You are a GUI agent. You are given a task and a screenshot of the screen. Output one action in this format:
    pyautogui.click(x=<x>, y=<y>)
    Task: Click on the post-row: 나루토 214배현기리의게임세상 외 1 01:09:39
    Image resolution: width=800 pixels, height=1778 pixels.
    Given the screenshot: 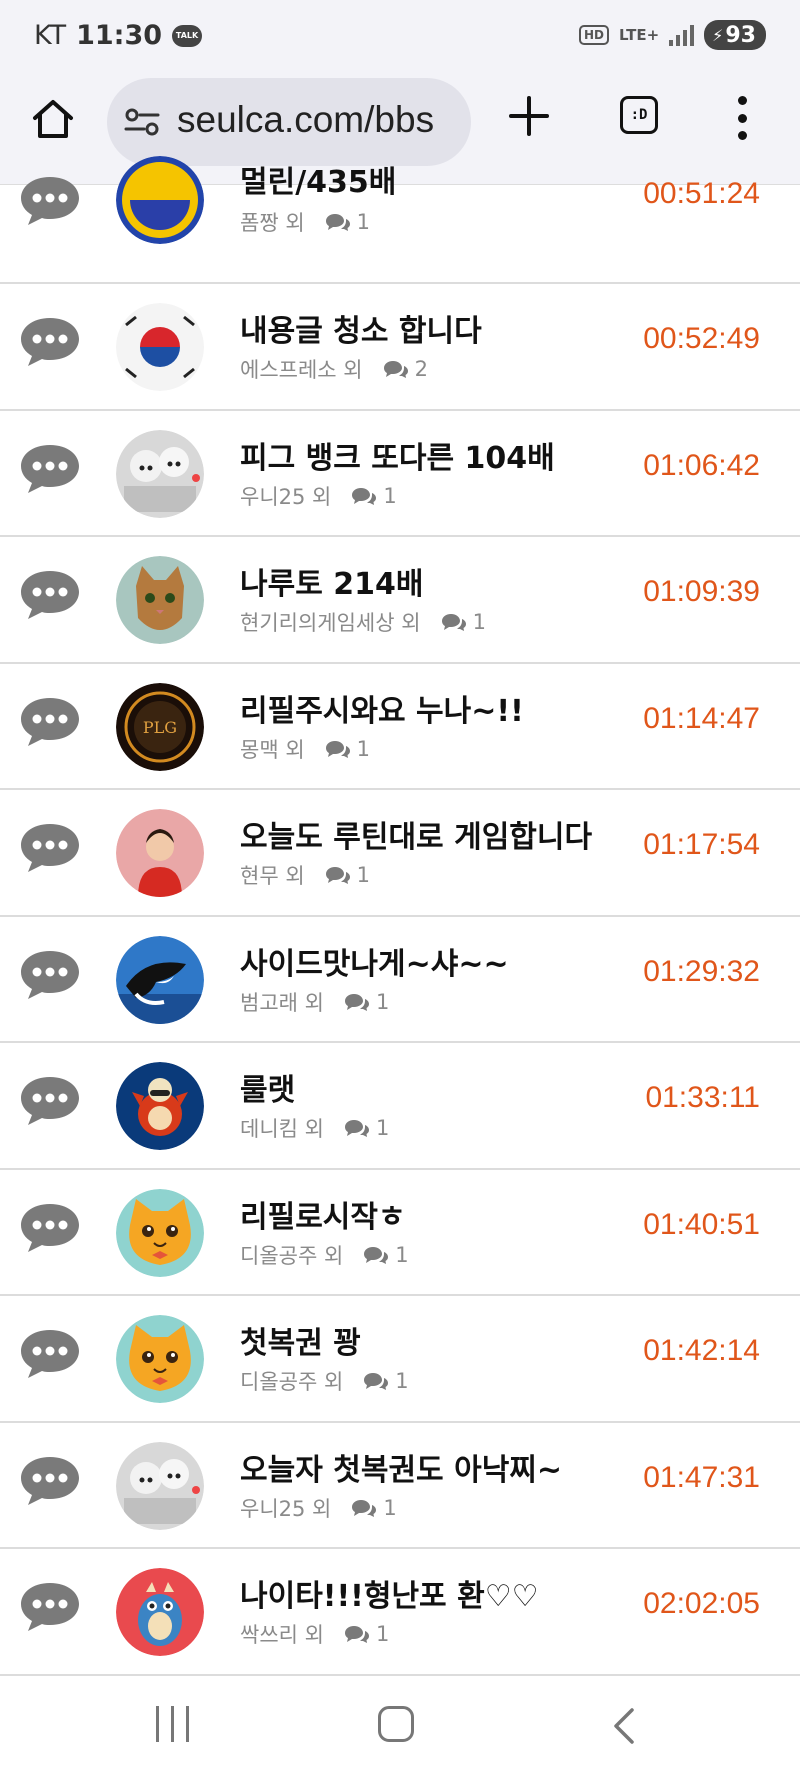 What is the action you would take?
    pyautogui.click(x=400, y=600)
    